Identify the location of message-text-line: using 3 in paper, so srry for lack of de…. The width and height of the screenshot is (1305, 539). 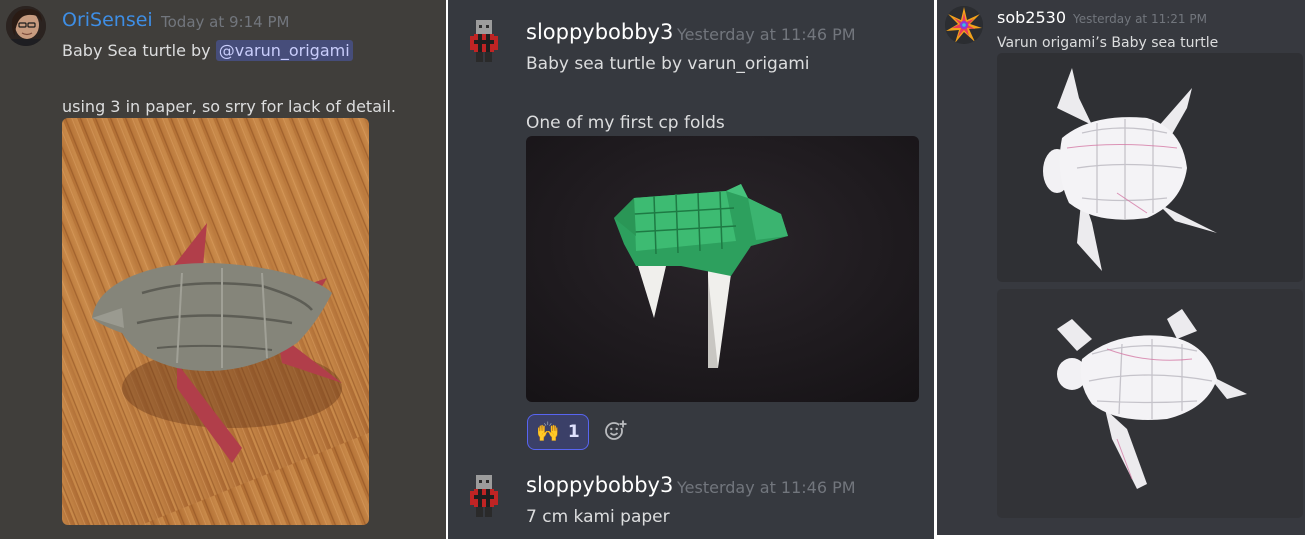
(229, 106).